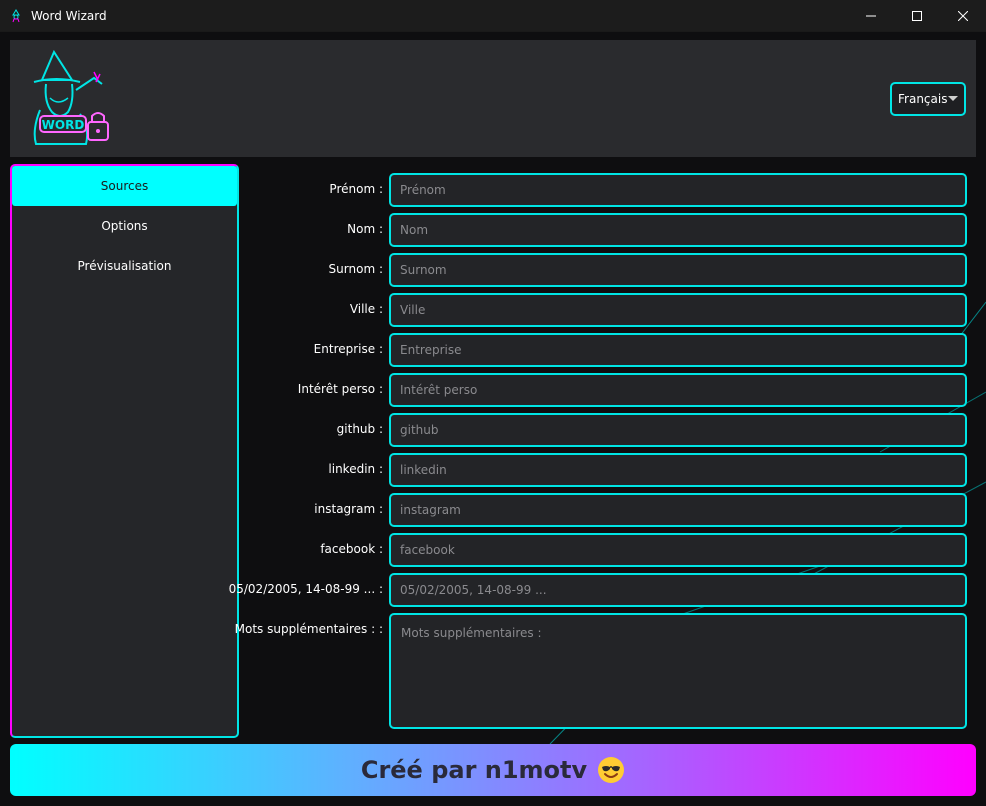  What do you see at coordinates (308, 629) in the screenshot?
I see `extra-words-label: Mots supplémentaires : :` at bounding box center [308, 629].